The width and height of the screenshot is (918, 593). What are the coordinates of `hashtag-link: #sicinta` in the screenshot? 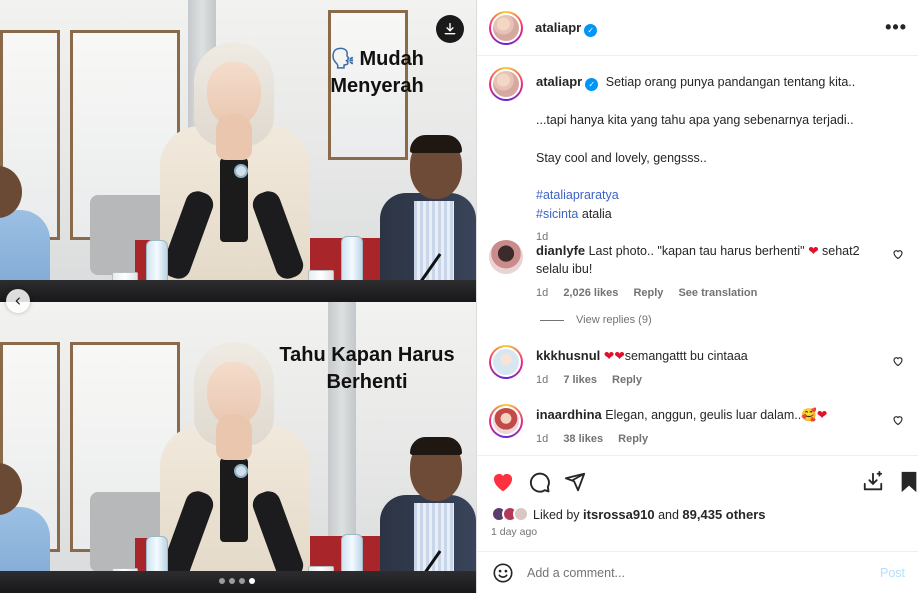 It's located at (557, 214).